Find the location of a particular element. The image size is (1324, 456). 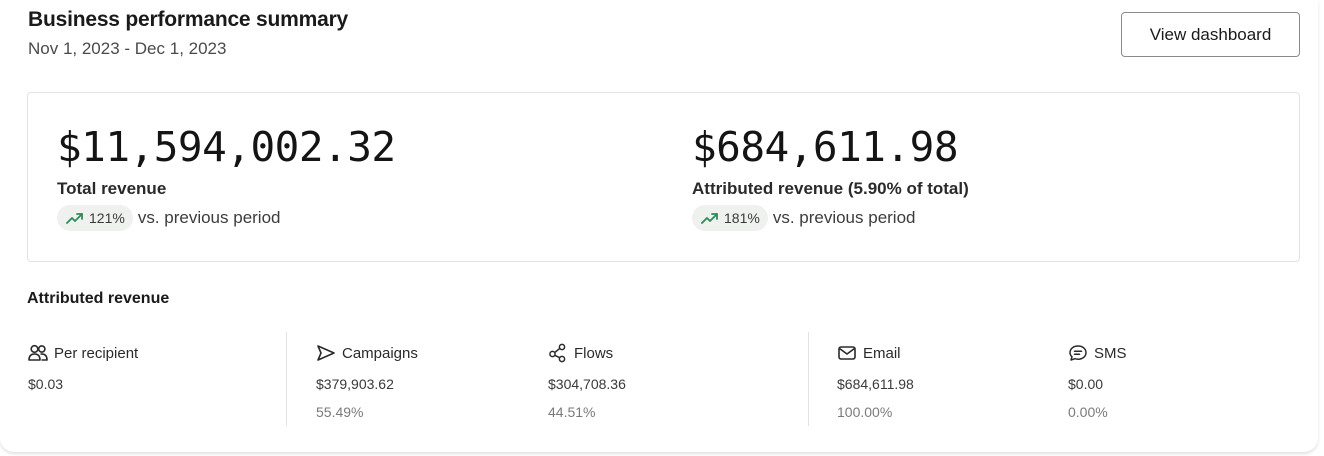

metric-flows: Flows $304,708.36 44.51% is located at coordinates (587, 376).